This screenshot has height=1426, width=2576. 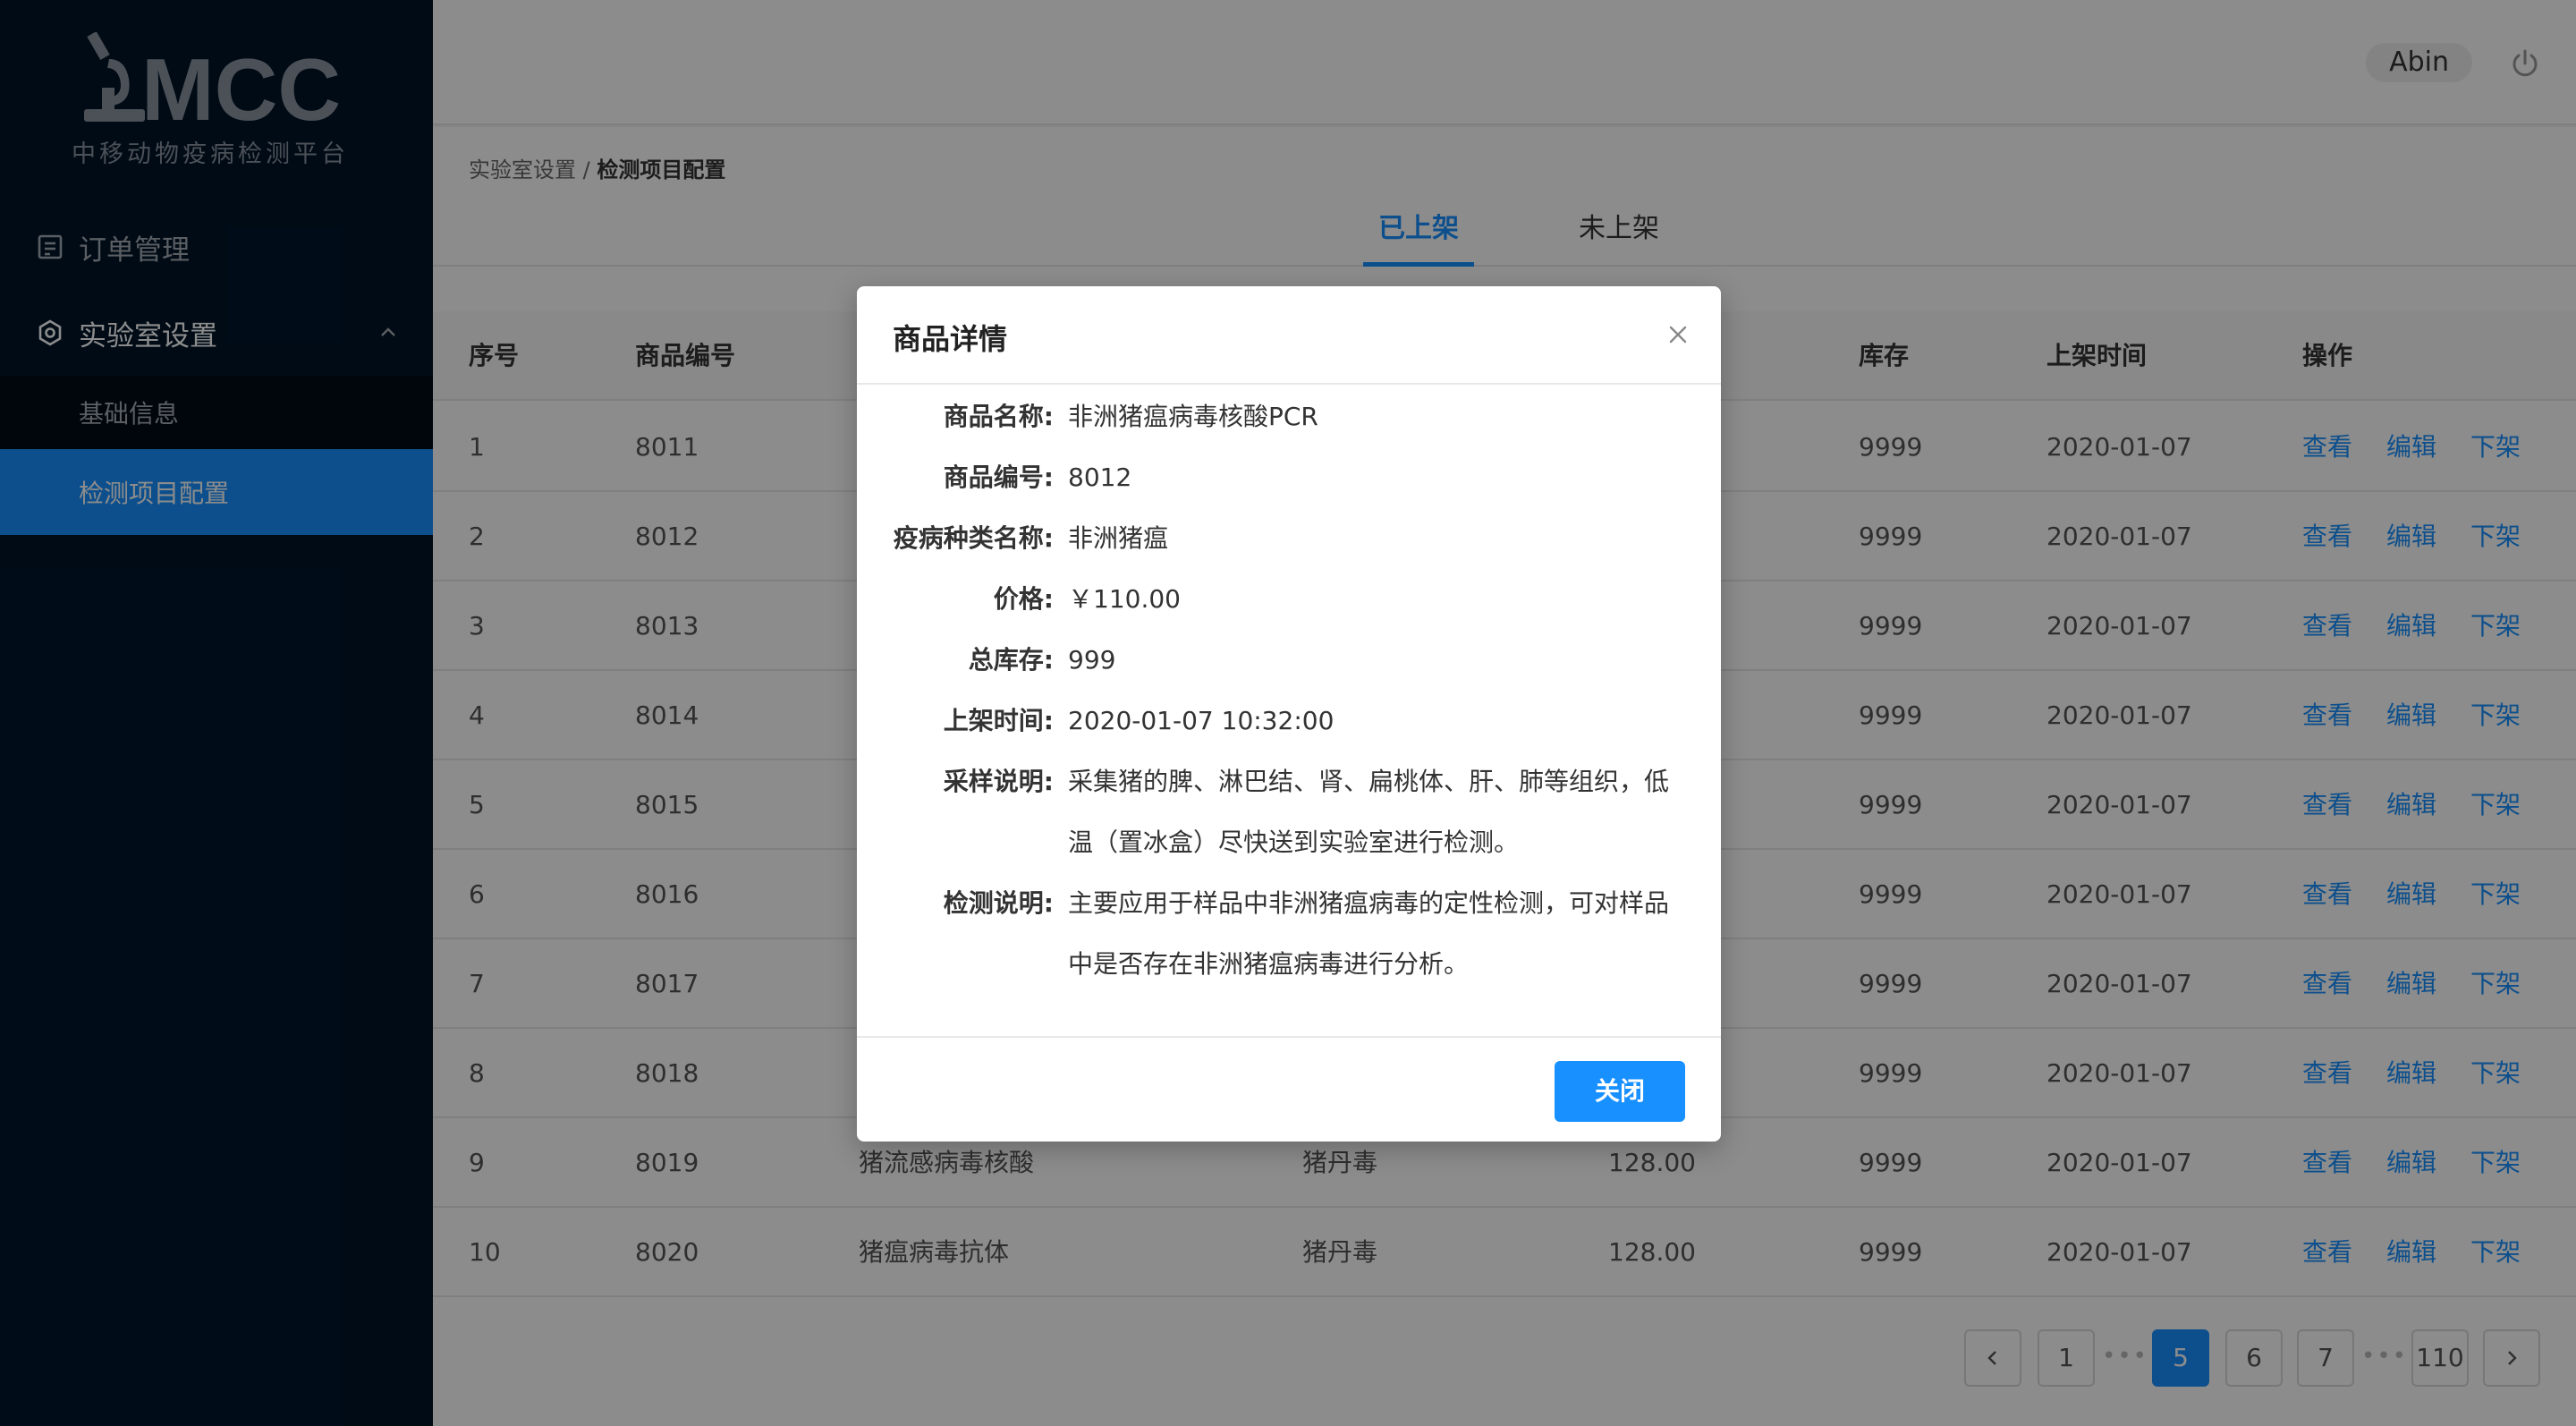 I want to click on field-label: 上架时间:, so click(x=998, y=720).